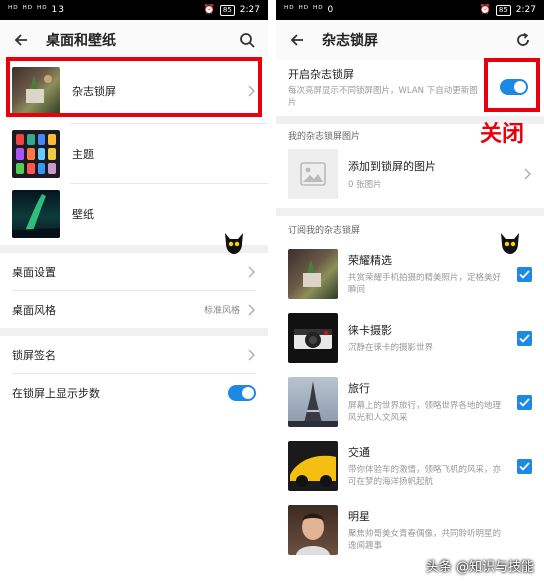 The height and width of the screenshot is (581, 544). Describe the element at coordinates (392, 166) in the screenshot. I see `add-images-title: 添加到锁屏的图片` at that location.